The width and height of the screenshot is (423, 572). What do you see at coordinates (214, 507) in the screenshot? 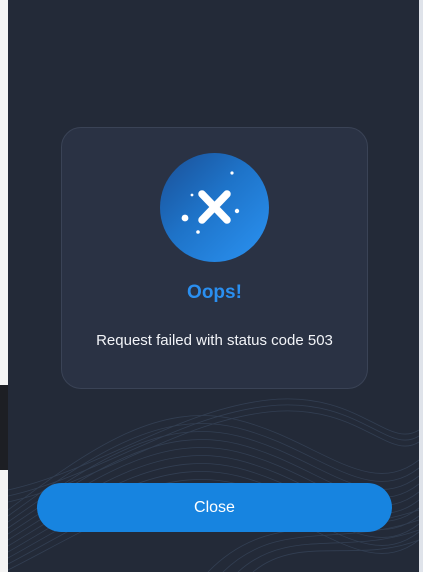
I see `close-button: Close` at bounding box center [214, 507].